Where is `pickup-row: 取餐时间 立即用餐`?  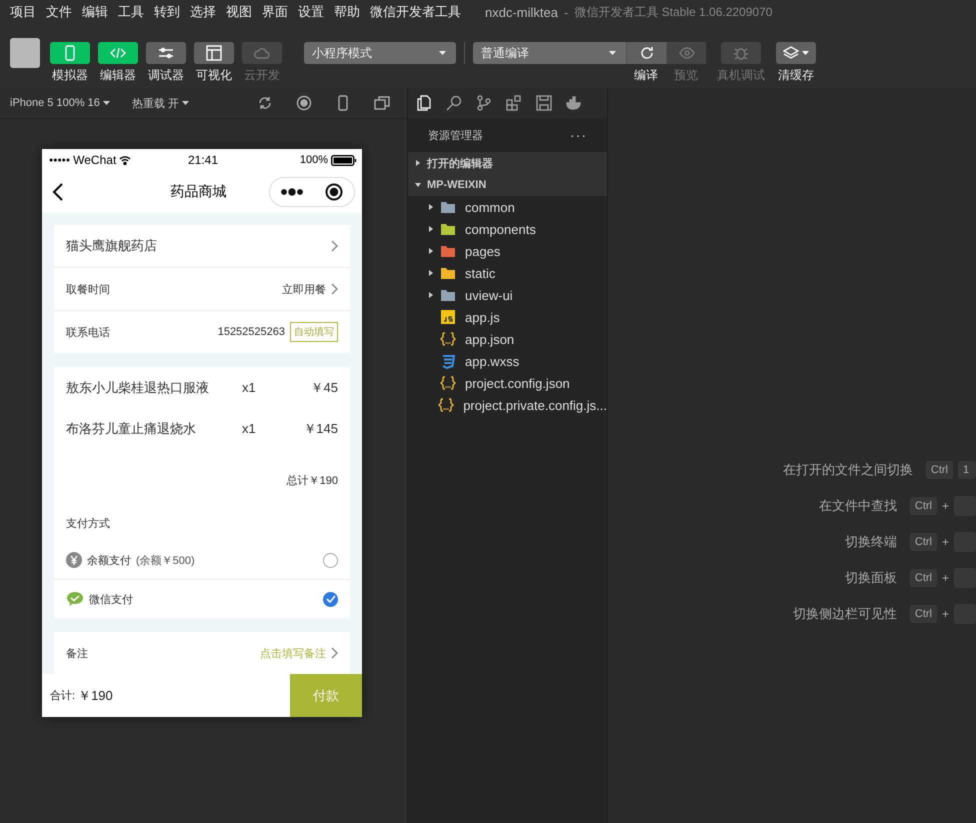
pickup-row: 取餐时间 立即用餐 is located at coordinates (202, 289).